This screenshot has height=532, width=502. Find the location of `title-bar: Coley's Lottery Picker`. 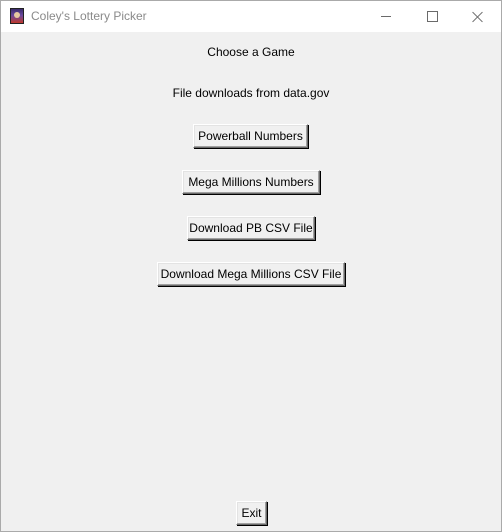

title-bar: Coley's Lottery Picker is located at coordinates (251, 16).